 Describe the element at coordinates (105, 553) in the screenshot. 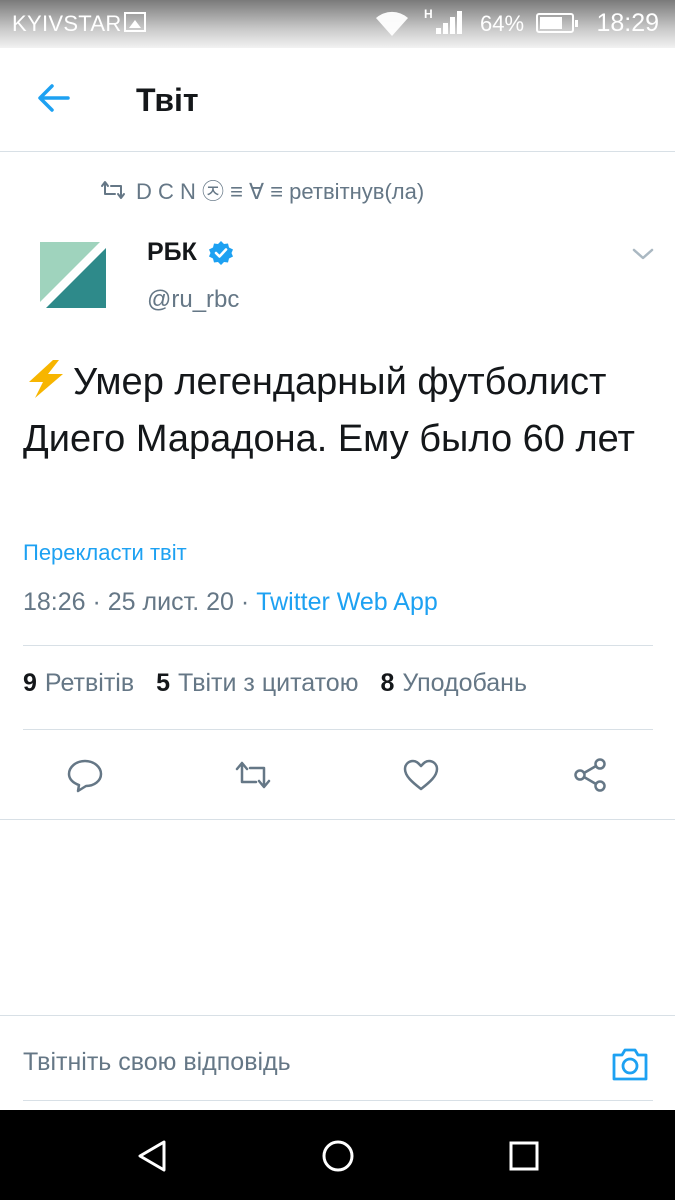

I see `translate-tweet-link: Перекласти твіт` at that location.